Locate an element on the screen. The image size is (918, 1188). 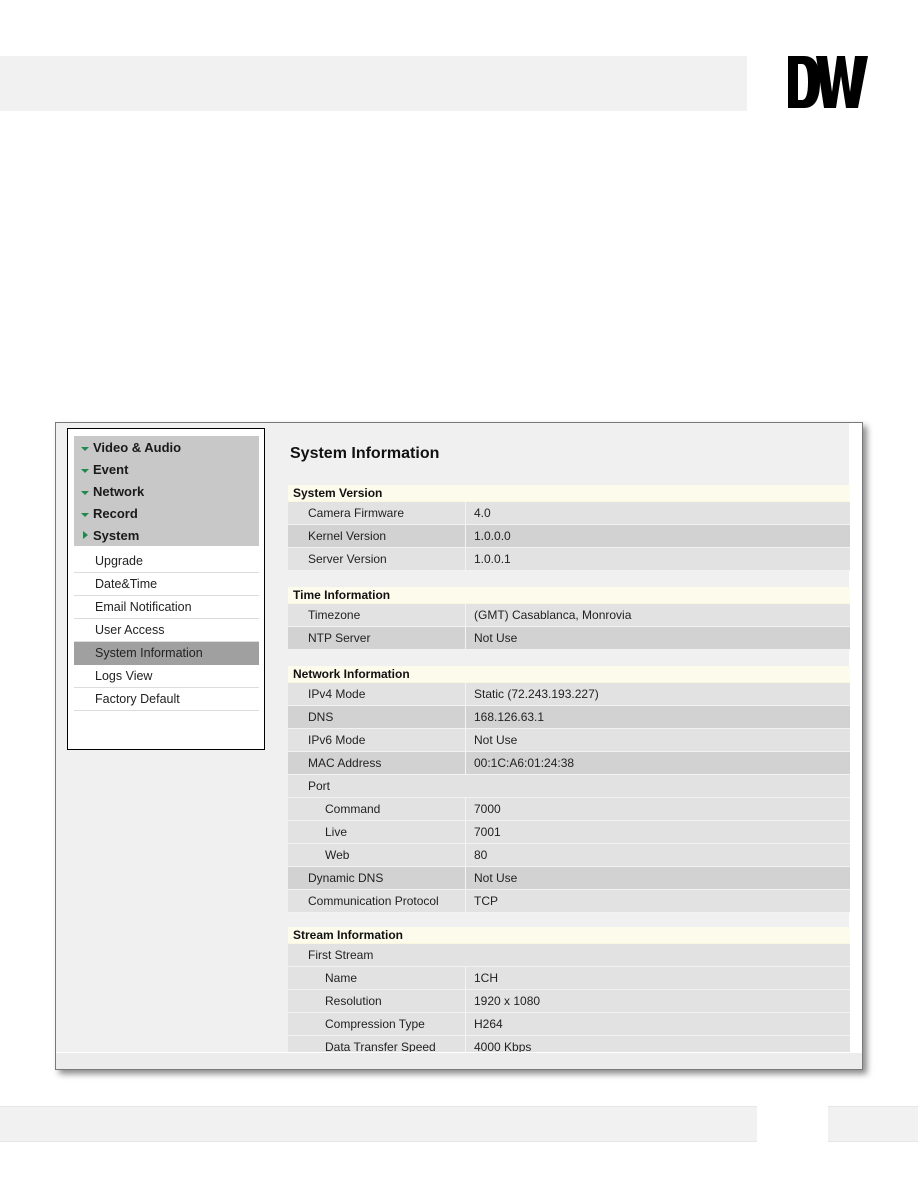
triangle-right-icon is located at coordinates (85, 535).